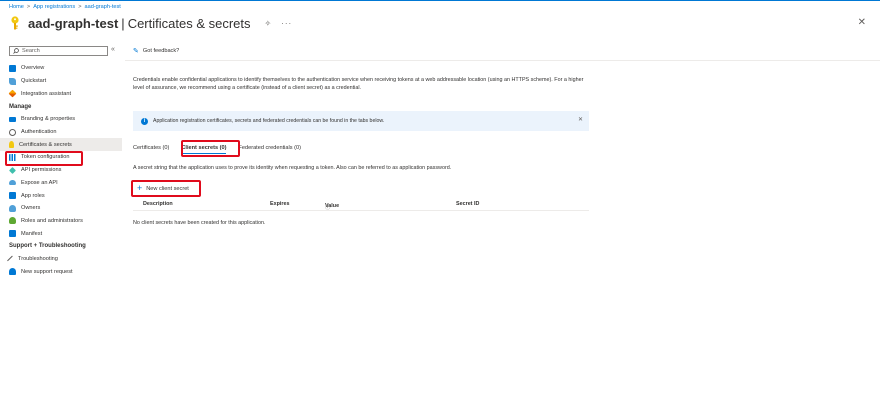  I want to click on sidebar-item-branding: Branding & properties, so click(61, 119).